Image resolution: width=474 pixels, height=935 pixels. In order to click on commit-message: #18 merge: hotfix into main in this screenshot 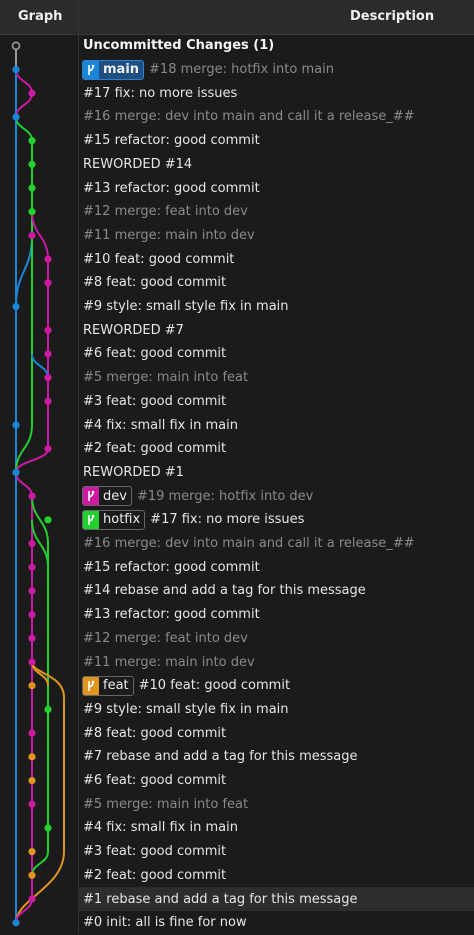, I will do `click(241, 70)`.